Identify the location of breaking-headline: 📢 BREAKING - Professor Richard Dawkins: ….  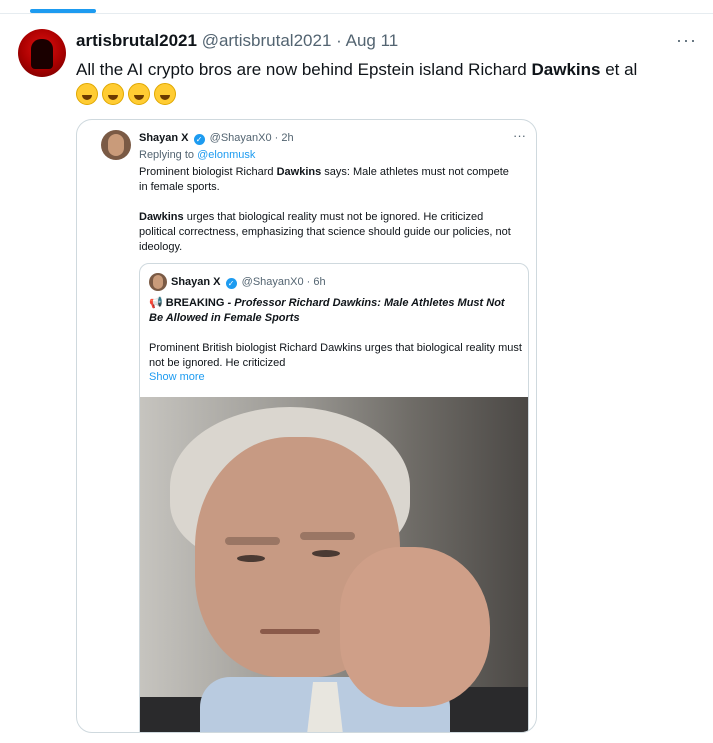
(327, 310).